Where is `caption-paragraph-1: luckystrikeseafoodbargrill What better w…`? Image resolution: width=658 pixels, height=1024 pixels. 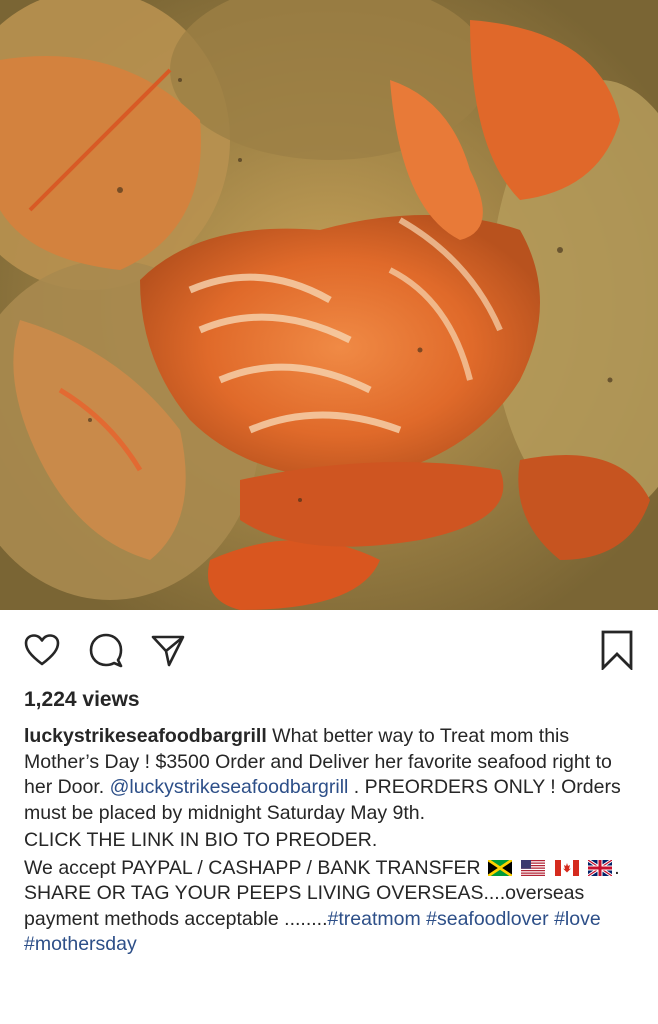 caption-paragraph-1: luckystrikeseafoodbargrill What better w… is located at coordinates (330, 775).